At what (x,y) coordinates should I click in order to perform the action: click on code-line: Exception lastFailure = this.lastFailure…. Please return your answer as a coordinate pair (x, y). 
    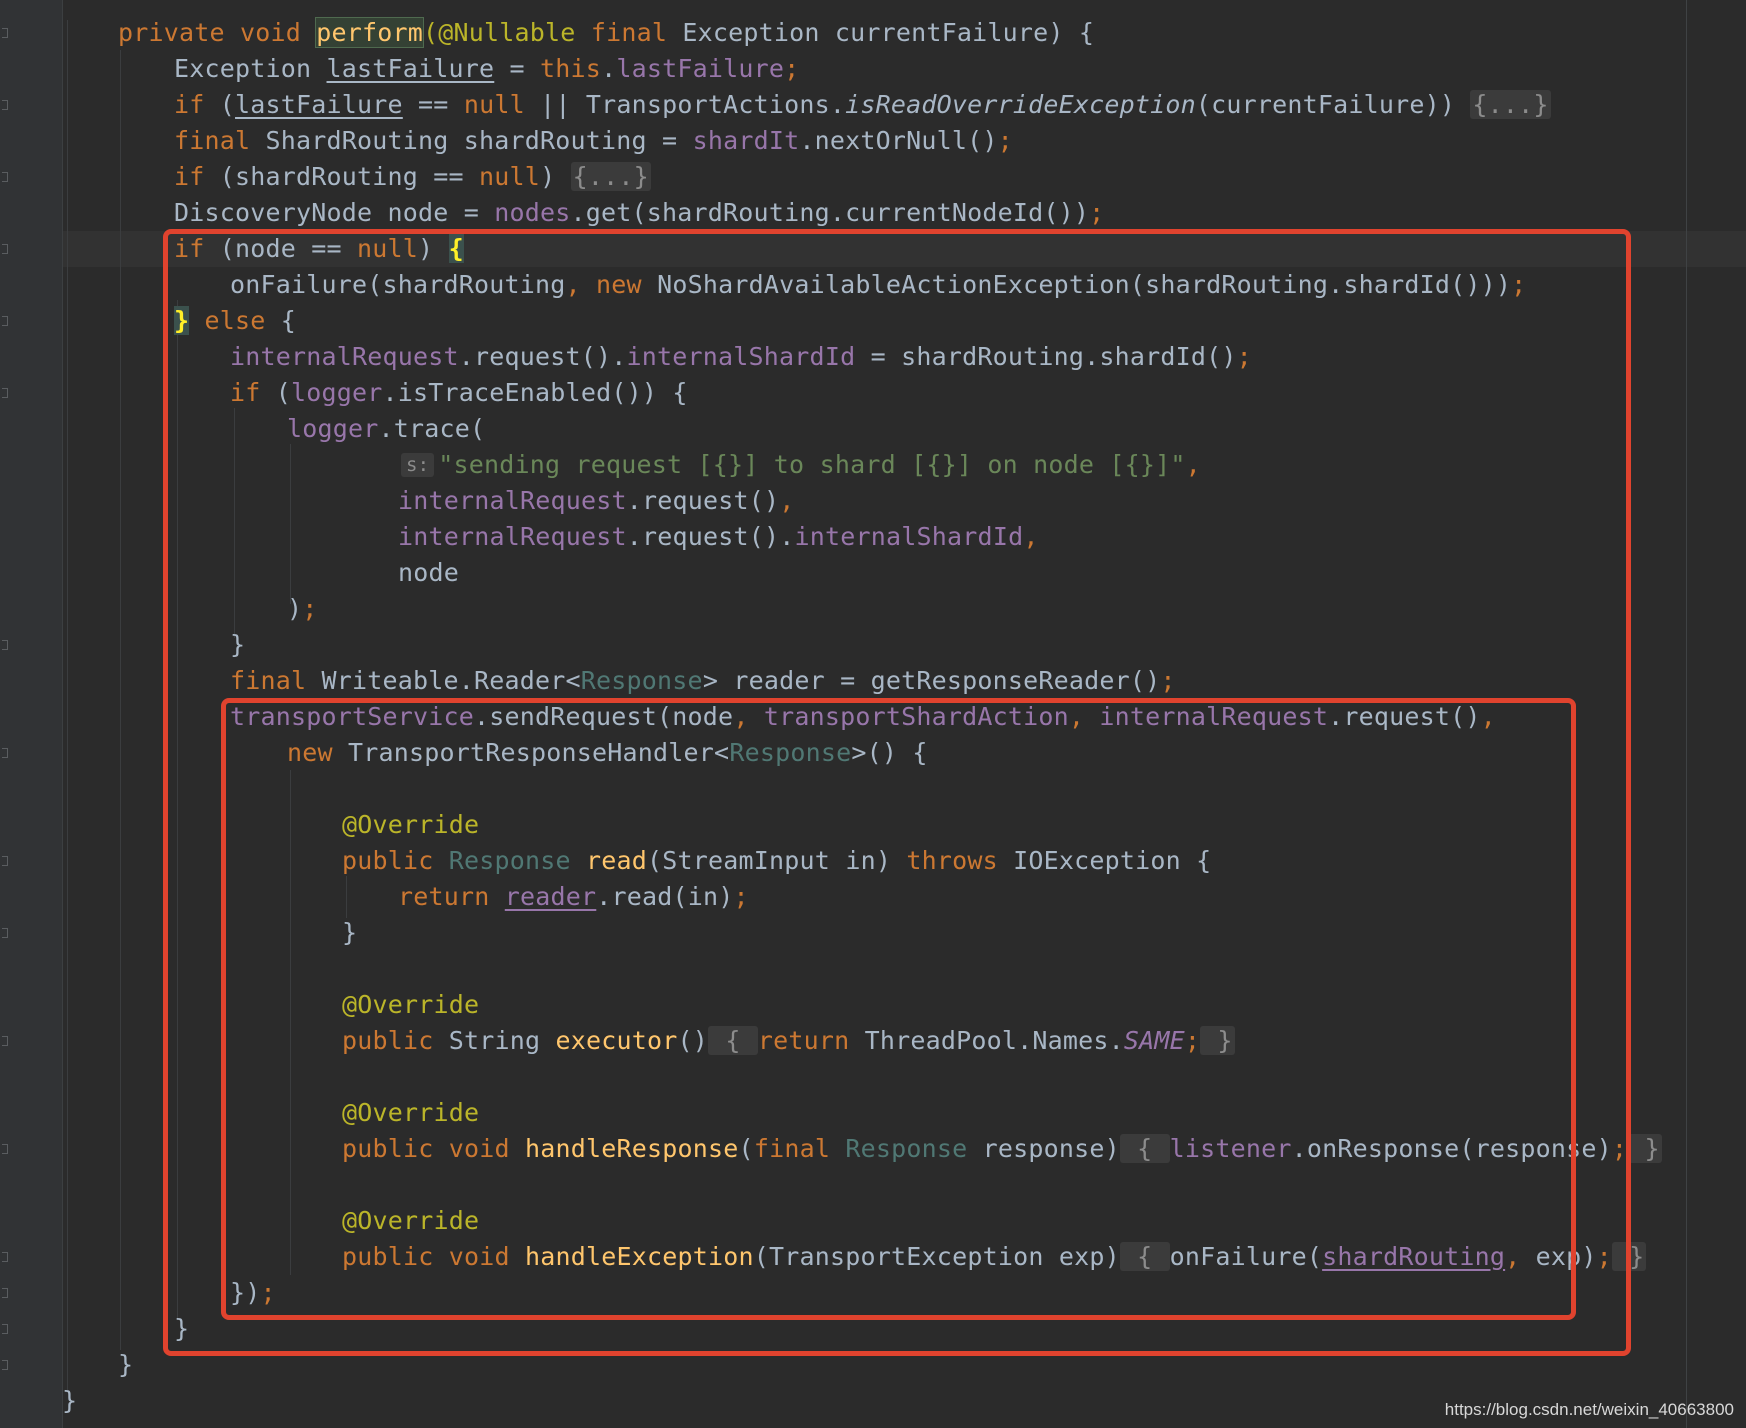
    Looking at the image, I should click on (486, 69).